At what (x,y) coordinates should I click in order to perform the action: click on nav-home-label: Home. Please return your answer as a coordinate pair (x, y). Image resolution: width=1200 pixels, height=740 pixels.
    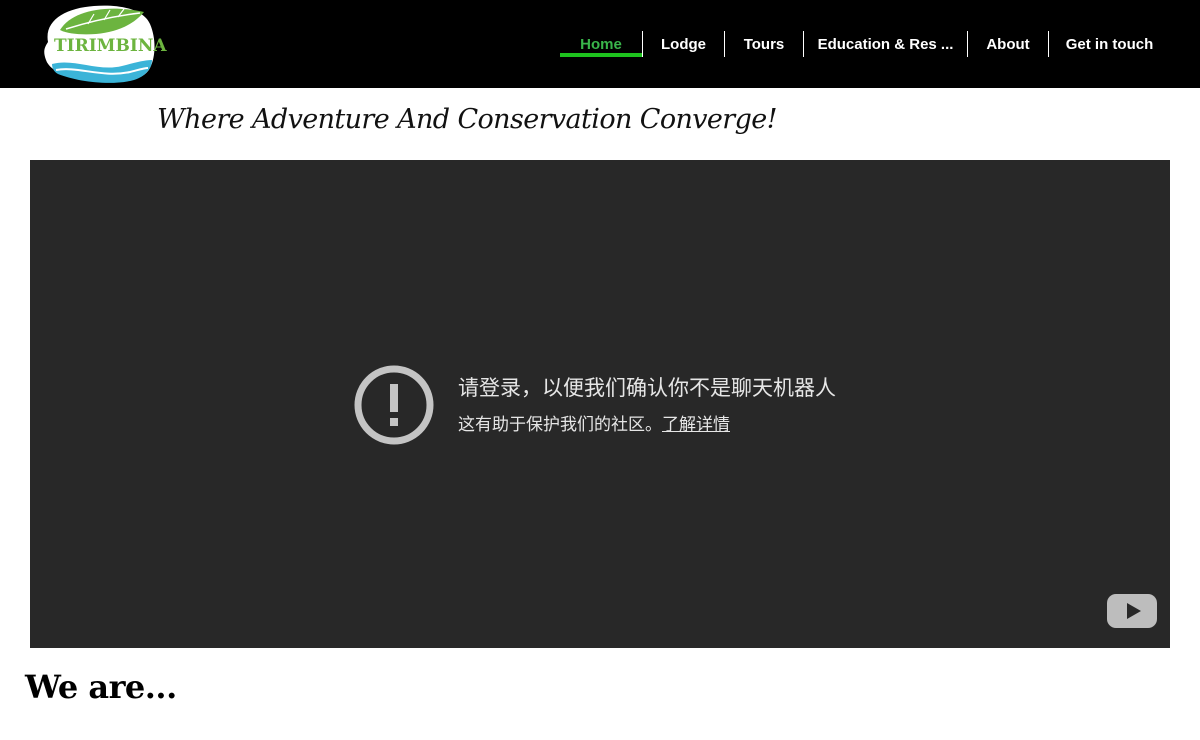
    Looking at the image, I should click on (601, 44).